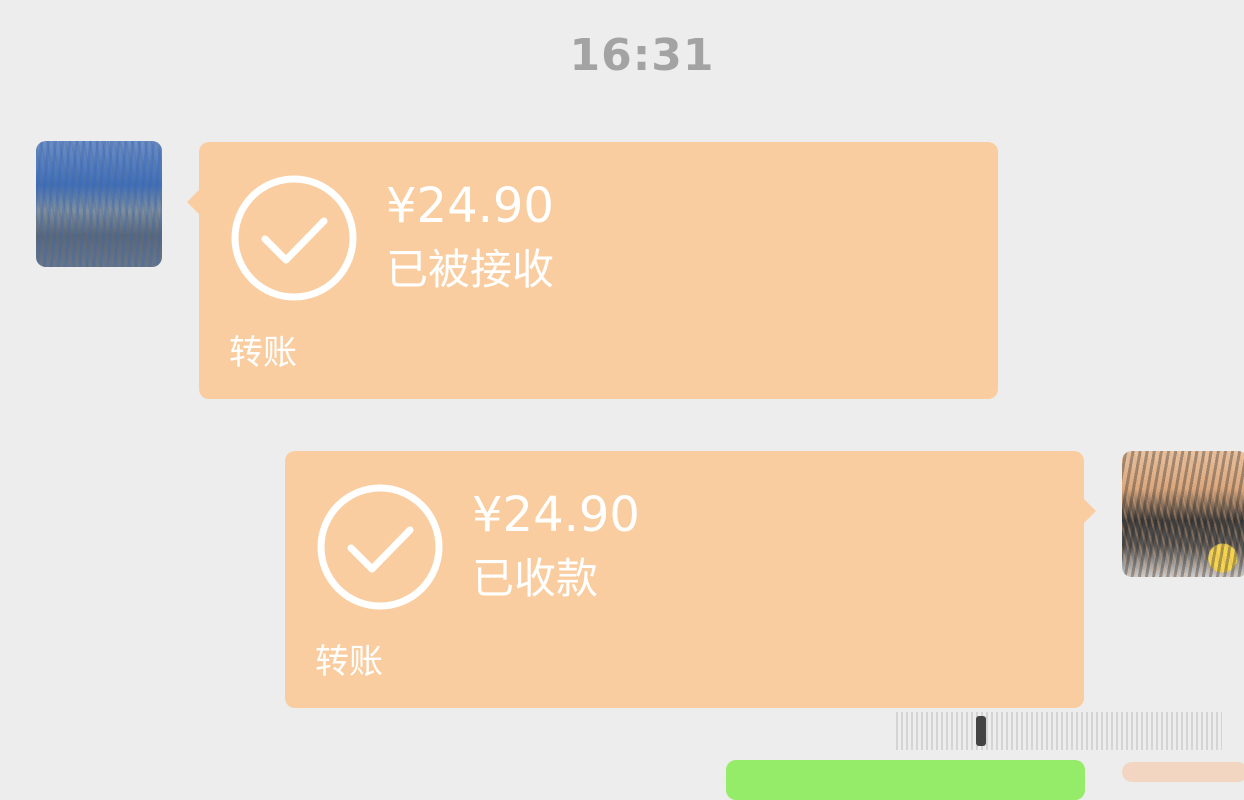  I want to click on chat-timestamp: 16:31, so click(642, 55).